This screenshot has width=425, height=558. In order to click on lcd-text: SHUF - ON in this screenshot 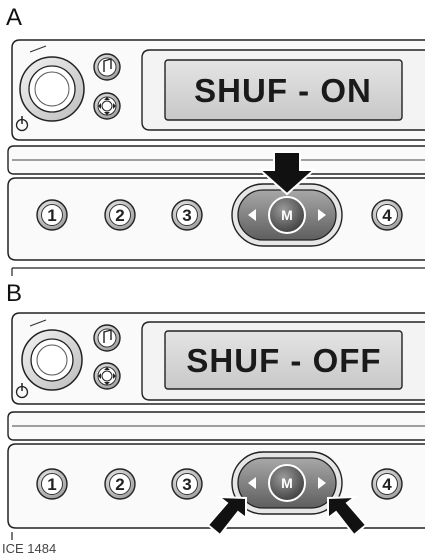, I will do `click(283, 90)`.